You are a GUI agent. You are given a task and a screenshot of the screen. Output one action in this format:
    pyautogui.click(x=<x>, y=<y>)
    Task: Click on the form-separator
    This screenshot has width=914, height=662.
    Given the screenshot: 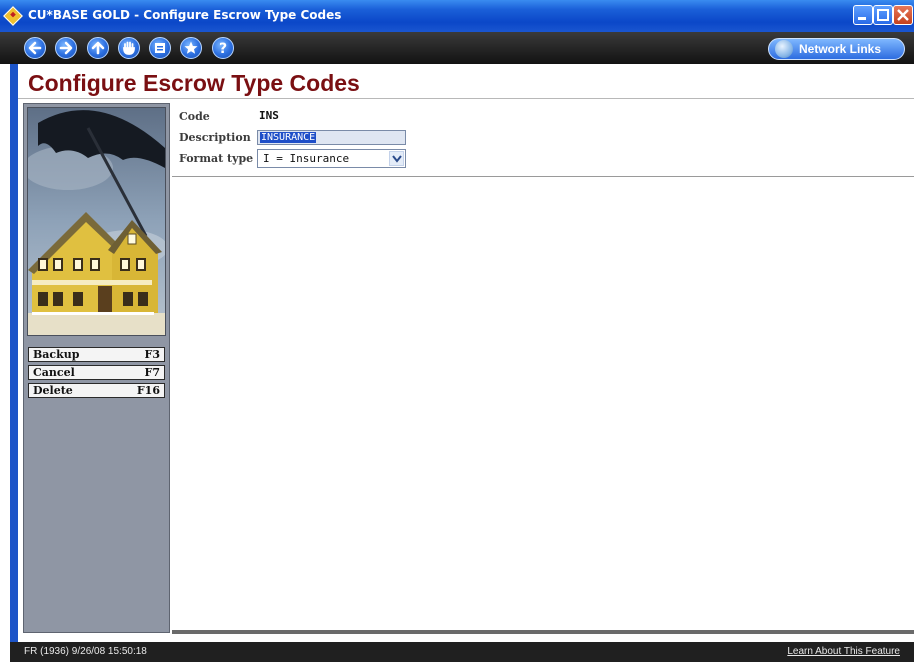 What is the action you would take?
    pyautogui.click(x=543, y=176)
    